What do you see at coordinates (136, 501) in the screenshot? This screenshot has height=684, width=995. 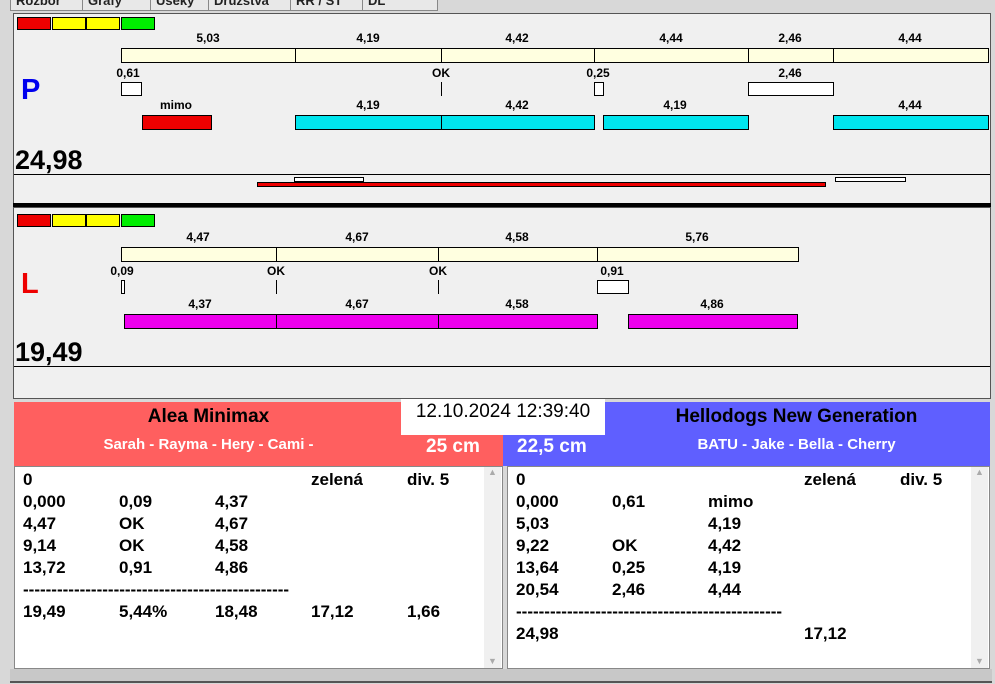 I see `list-cell: 0,09` at bounding box center [136, 501].